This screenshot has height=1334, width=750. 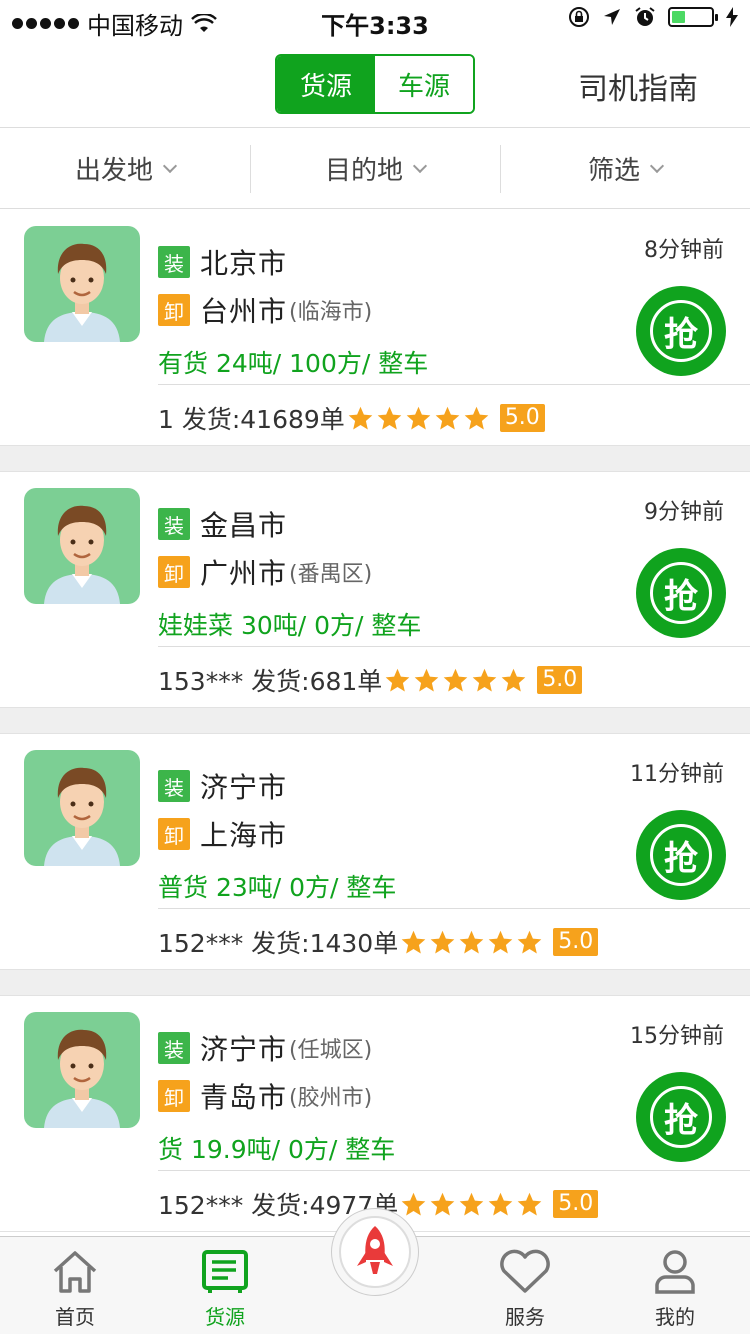 I want to click on tab-mine: 我的, so click(x=675, y=1285).